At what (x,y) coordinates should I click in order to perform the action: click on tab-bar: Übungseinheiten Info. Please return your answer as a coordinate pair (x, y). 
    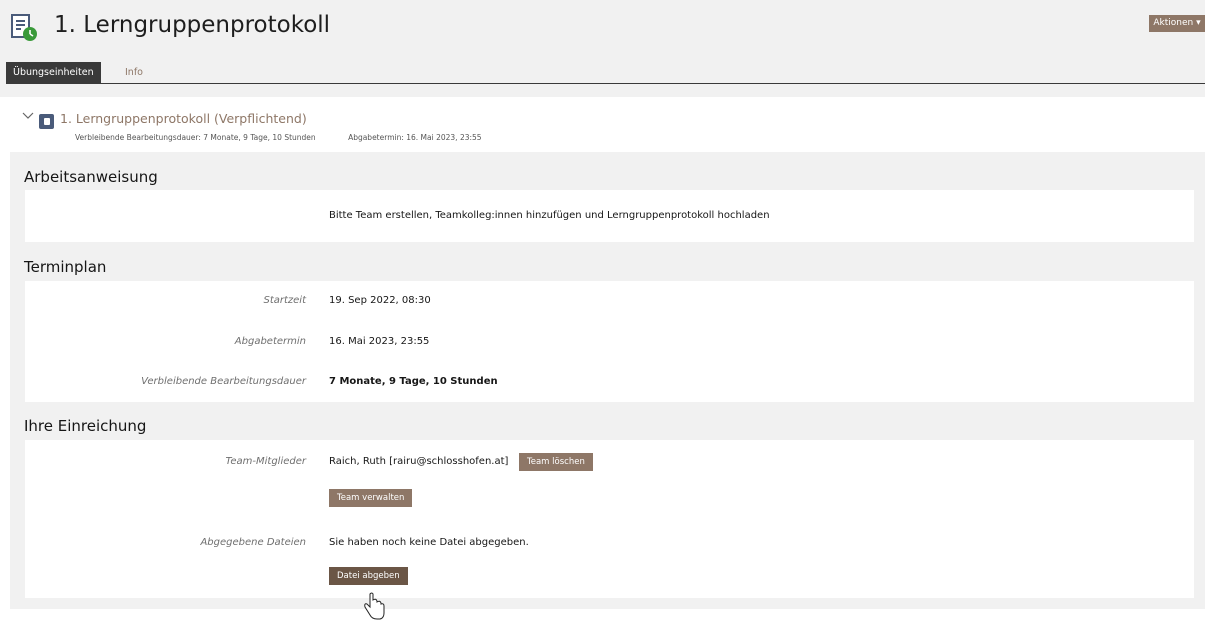
    Looking at the image, I should click on (605, 73).